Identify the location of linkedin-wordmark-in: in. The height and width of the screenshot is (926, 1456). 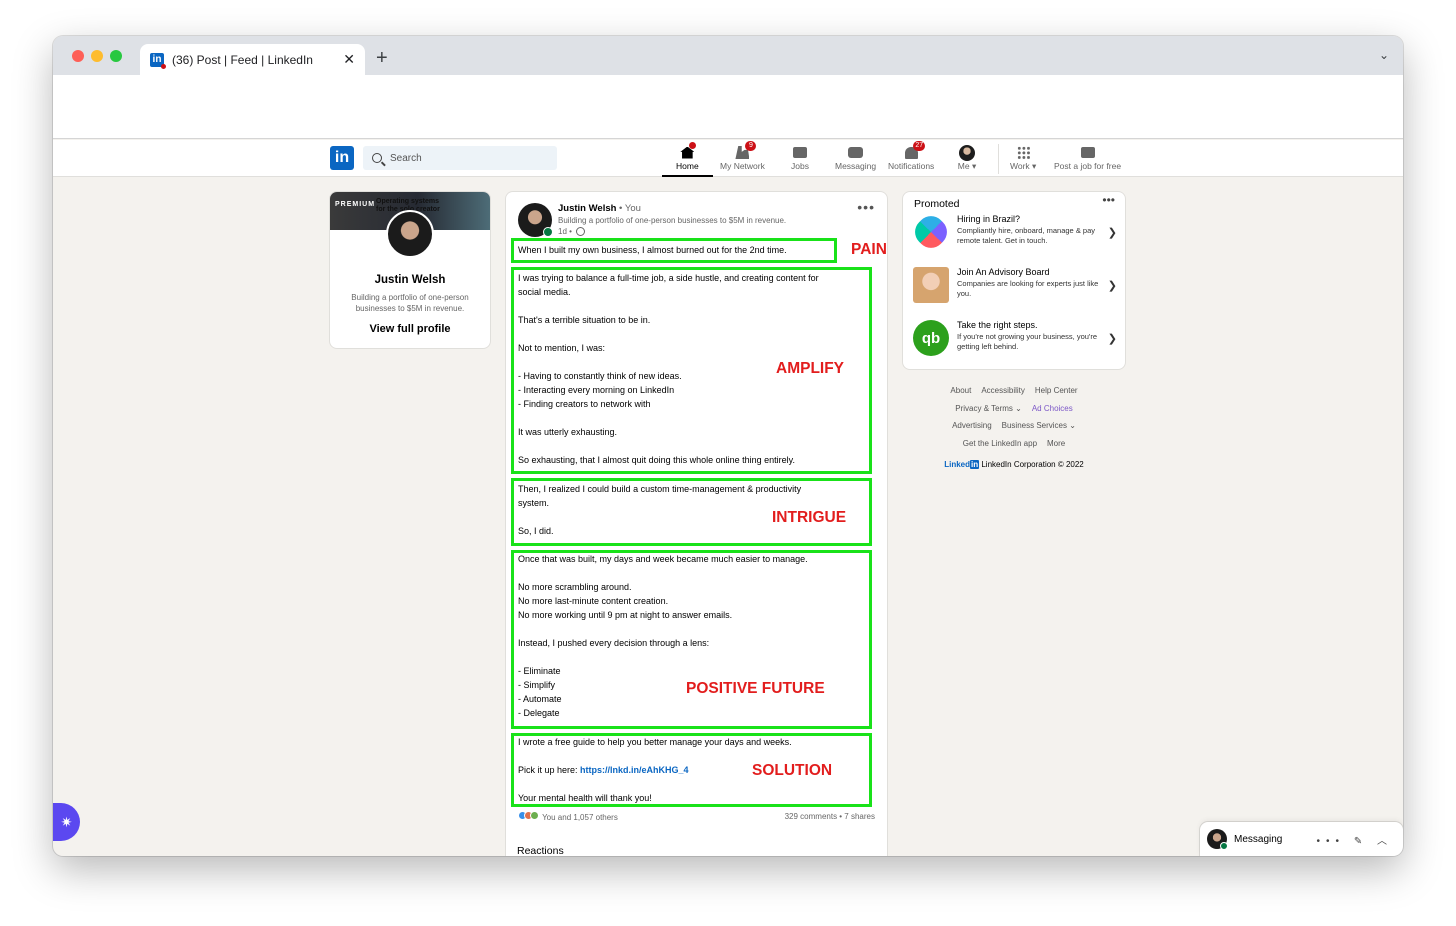
(975, 464).